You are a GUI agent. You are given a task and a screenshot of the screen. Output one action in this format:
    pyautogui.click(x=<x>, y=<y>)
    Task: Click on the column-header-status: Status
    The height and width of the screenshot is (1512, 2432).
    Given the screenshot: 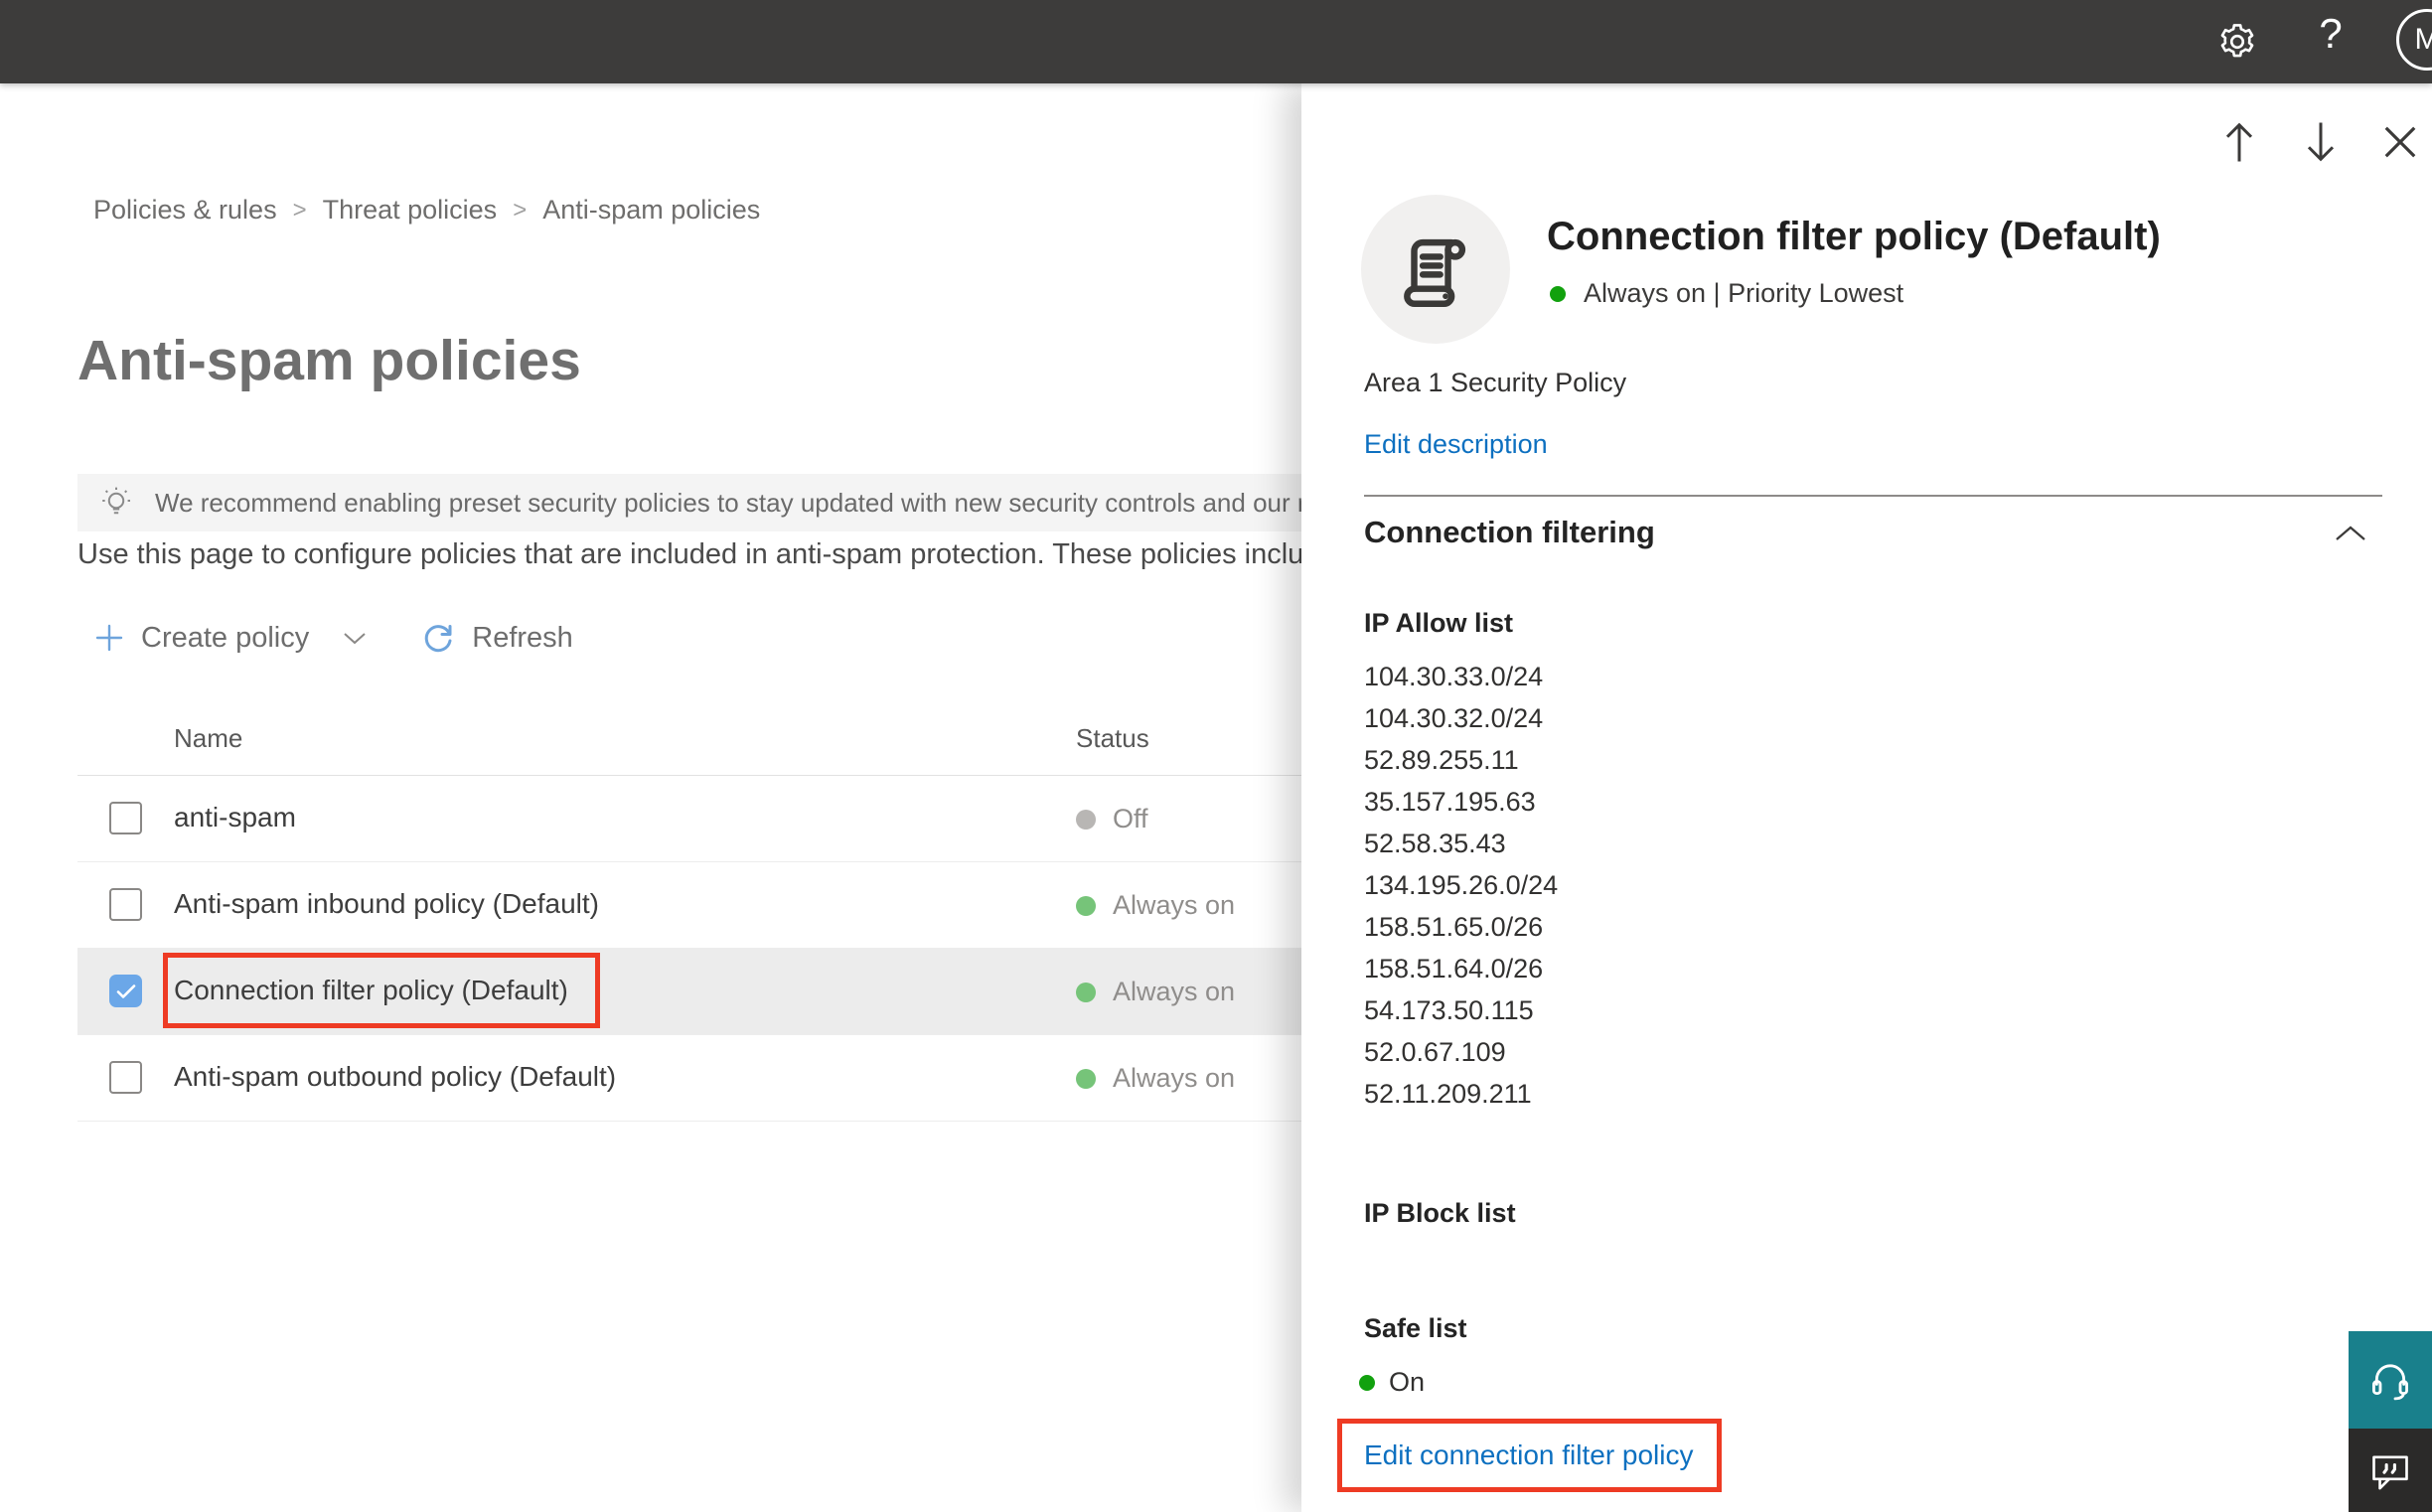 What is the action you would take?
    pyautogui.click(x=1112, y=738)
    